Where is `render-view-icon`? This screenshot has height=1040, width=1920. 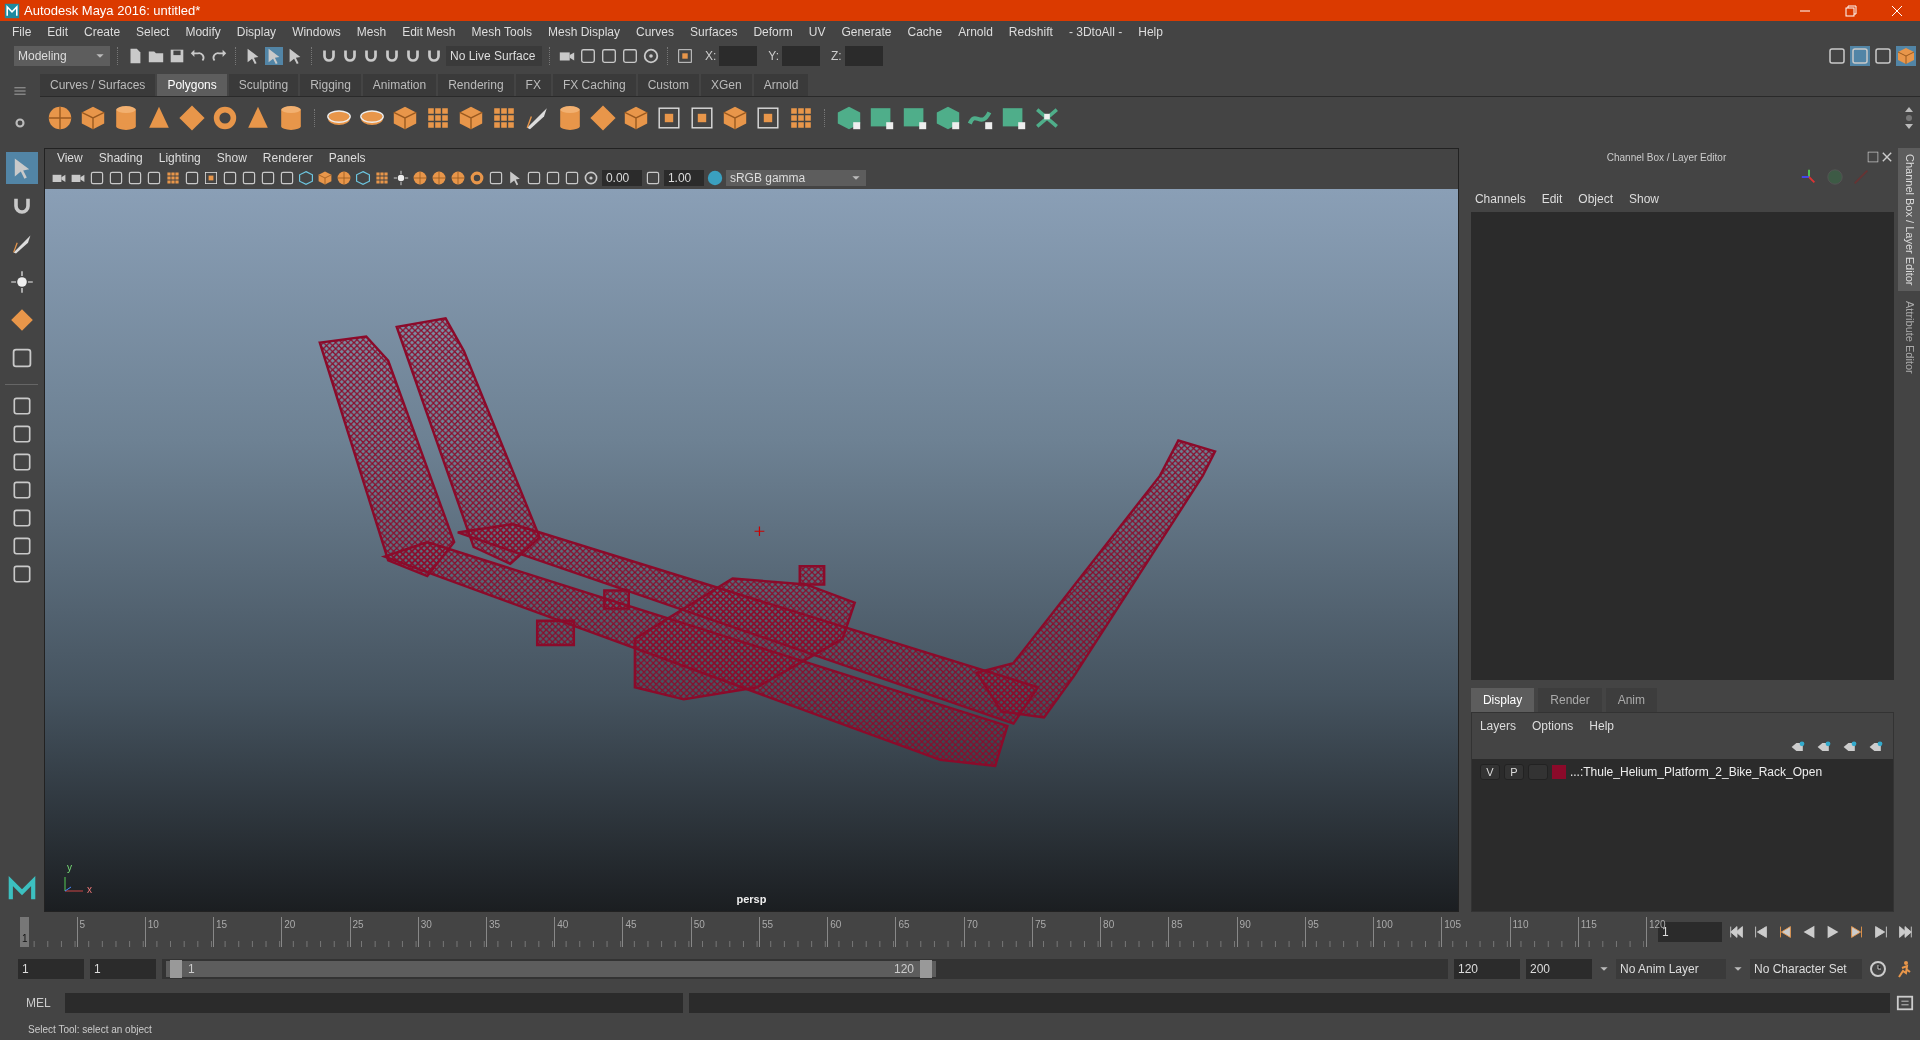 render-view-icon is located at coordinates (651, 56).